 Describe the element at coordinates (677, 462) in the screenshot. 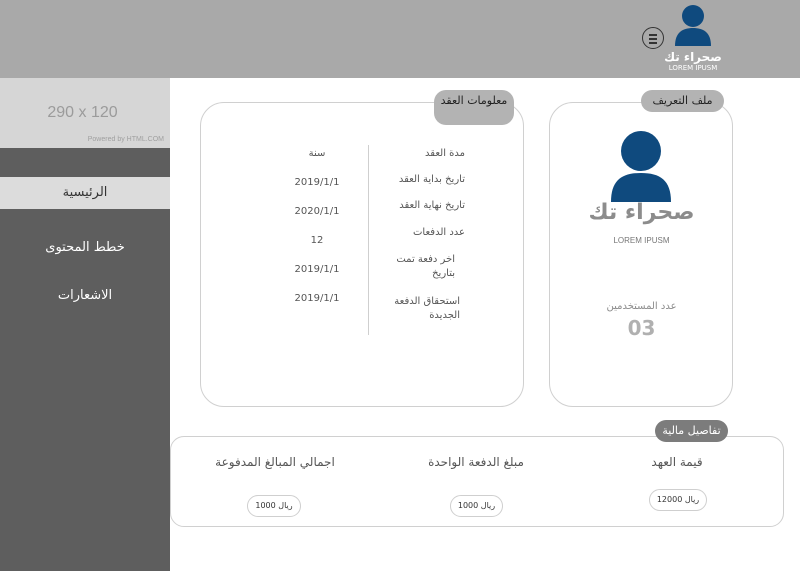

I see `finance-label: قيمة العهد` at that location.